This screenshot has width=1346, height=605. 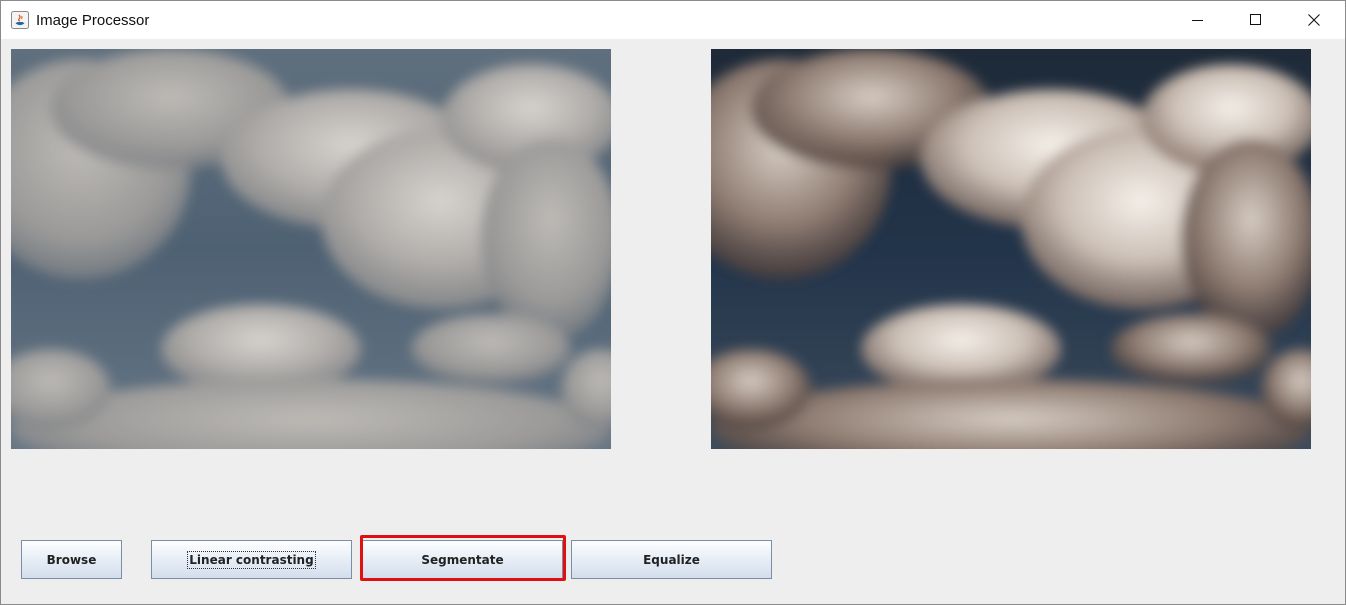 I want to click on minimize-icon, so click(x=1197, y=20).